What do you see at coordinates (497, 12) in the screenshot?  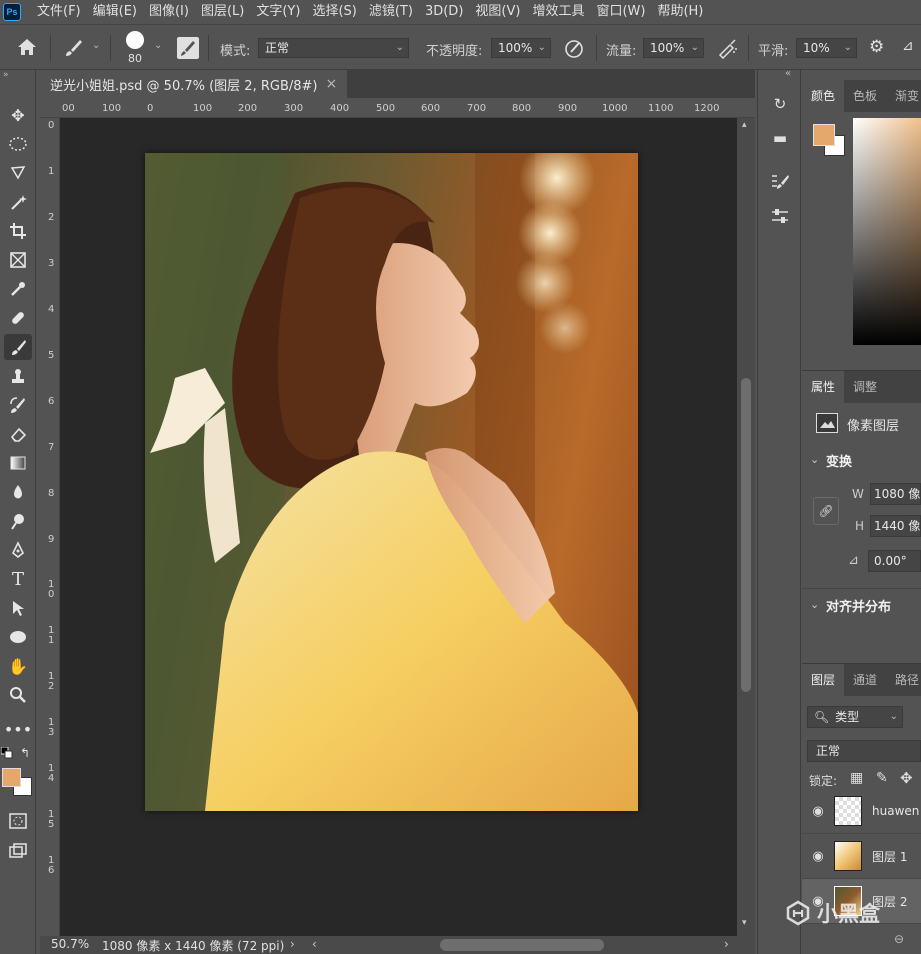 I see `menu-view: 视图(V)` at bounding box center [497, 12].